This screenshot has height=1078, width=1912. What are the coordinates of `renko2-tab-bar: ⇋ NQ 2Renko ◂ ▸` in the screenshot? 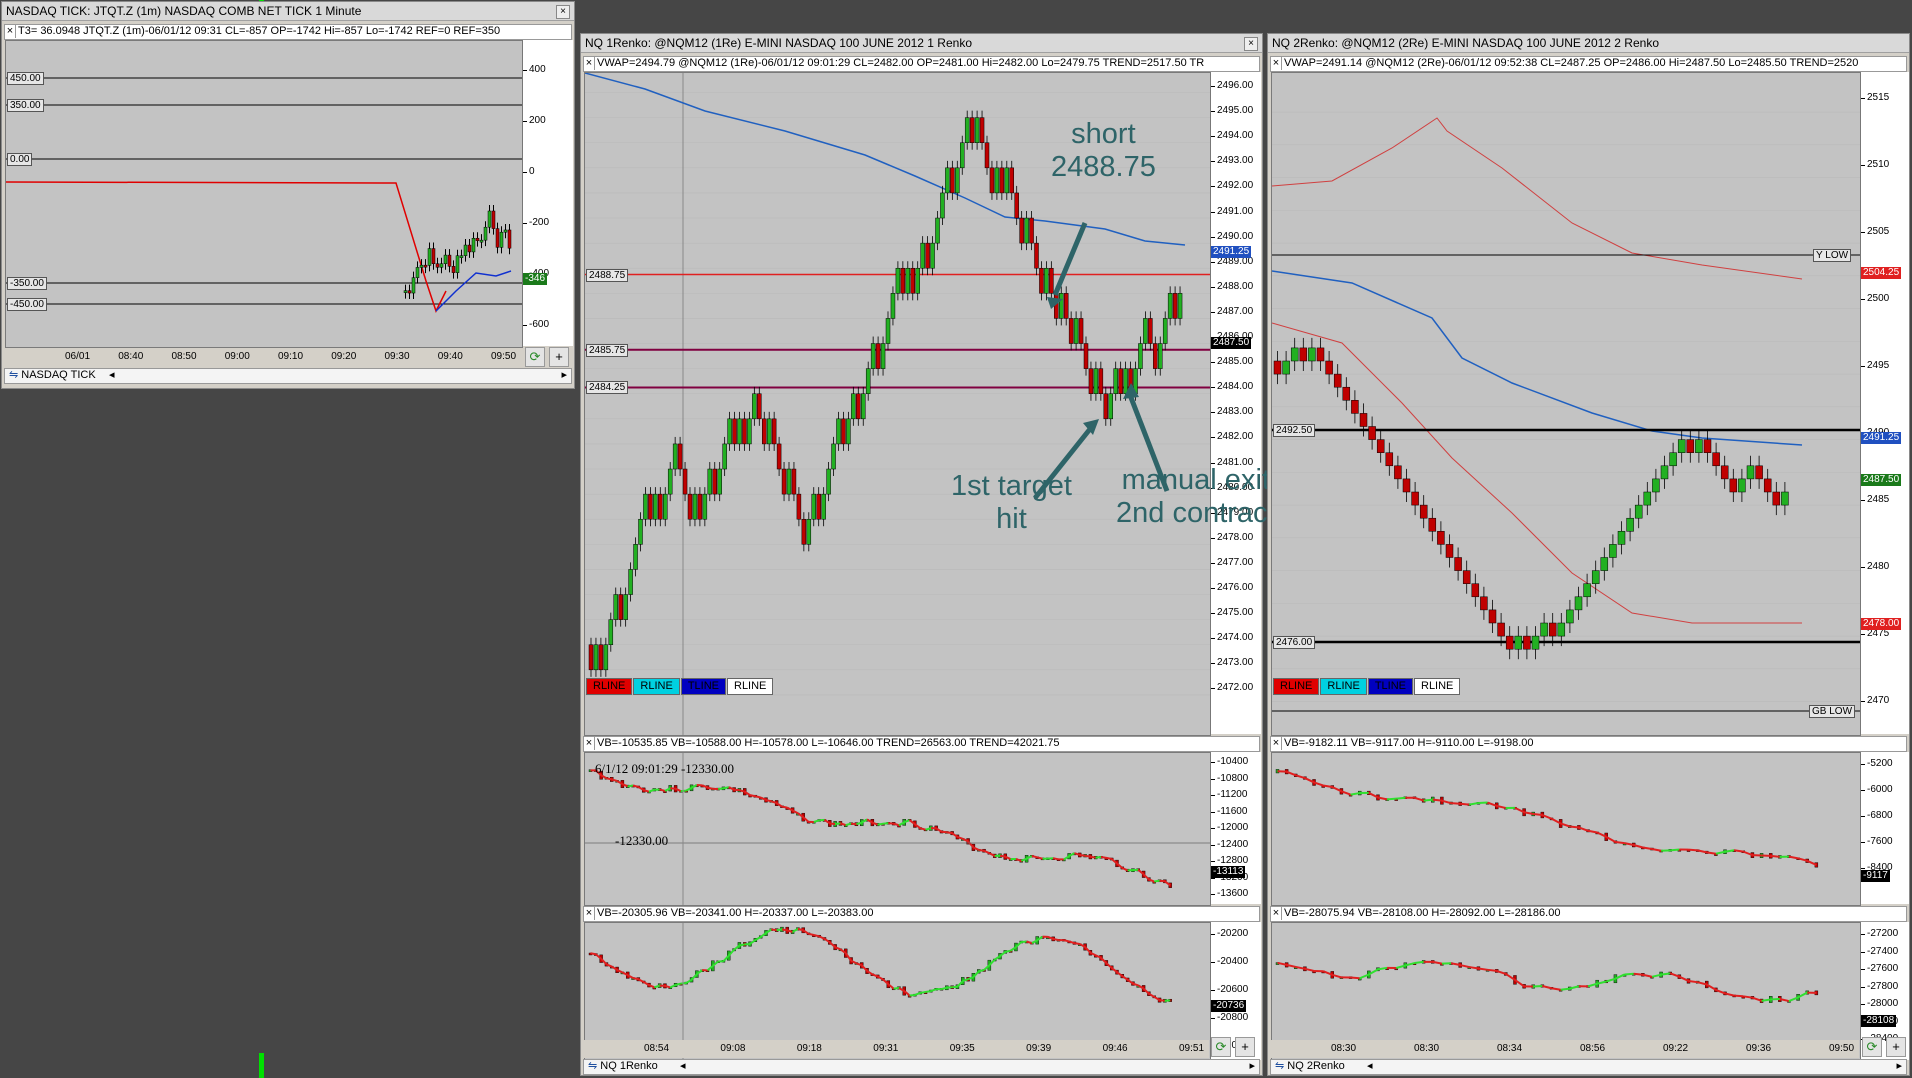 It's located at (1588, 1067).